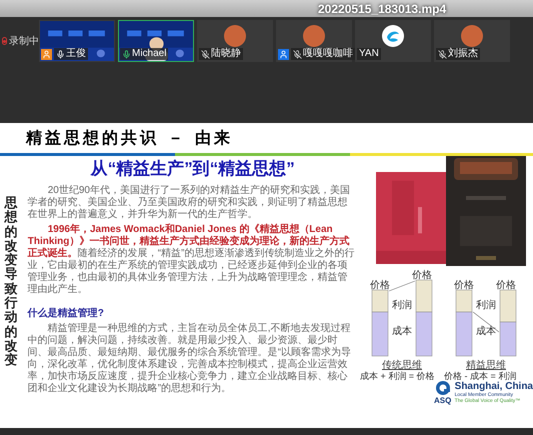 This screenshot has height=435, width=533. I want to click on participant-tile: 嘎嘎嘎咖啡, so click(314, 41).